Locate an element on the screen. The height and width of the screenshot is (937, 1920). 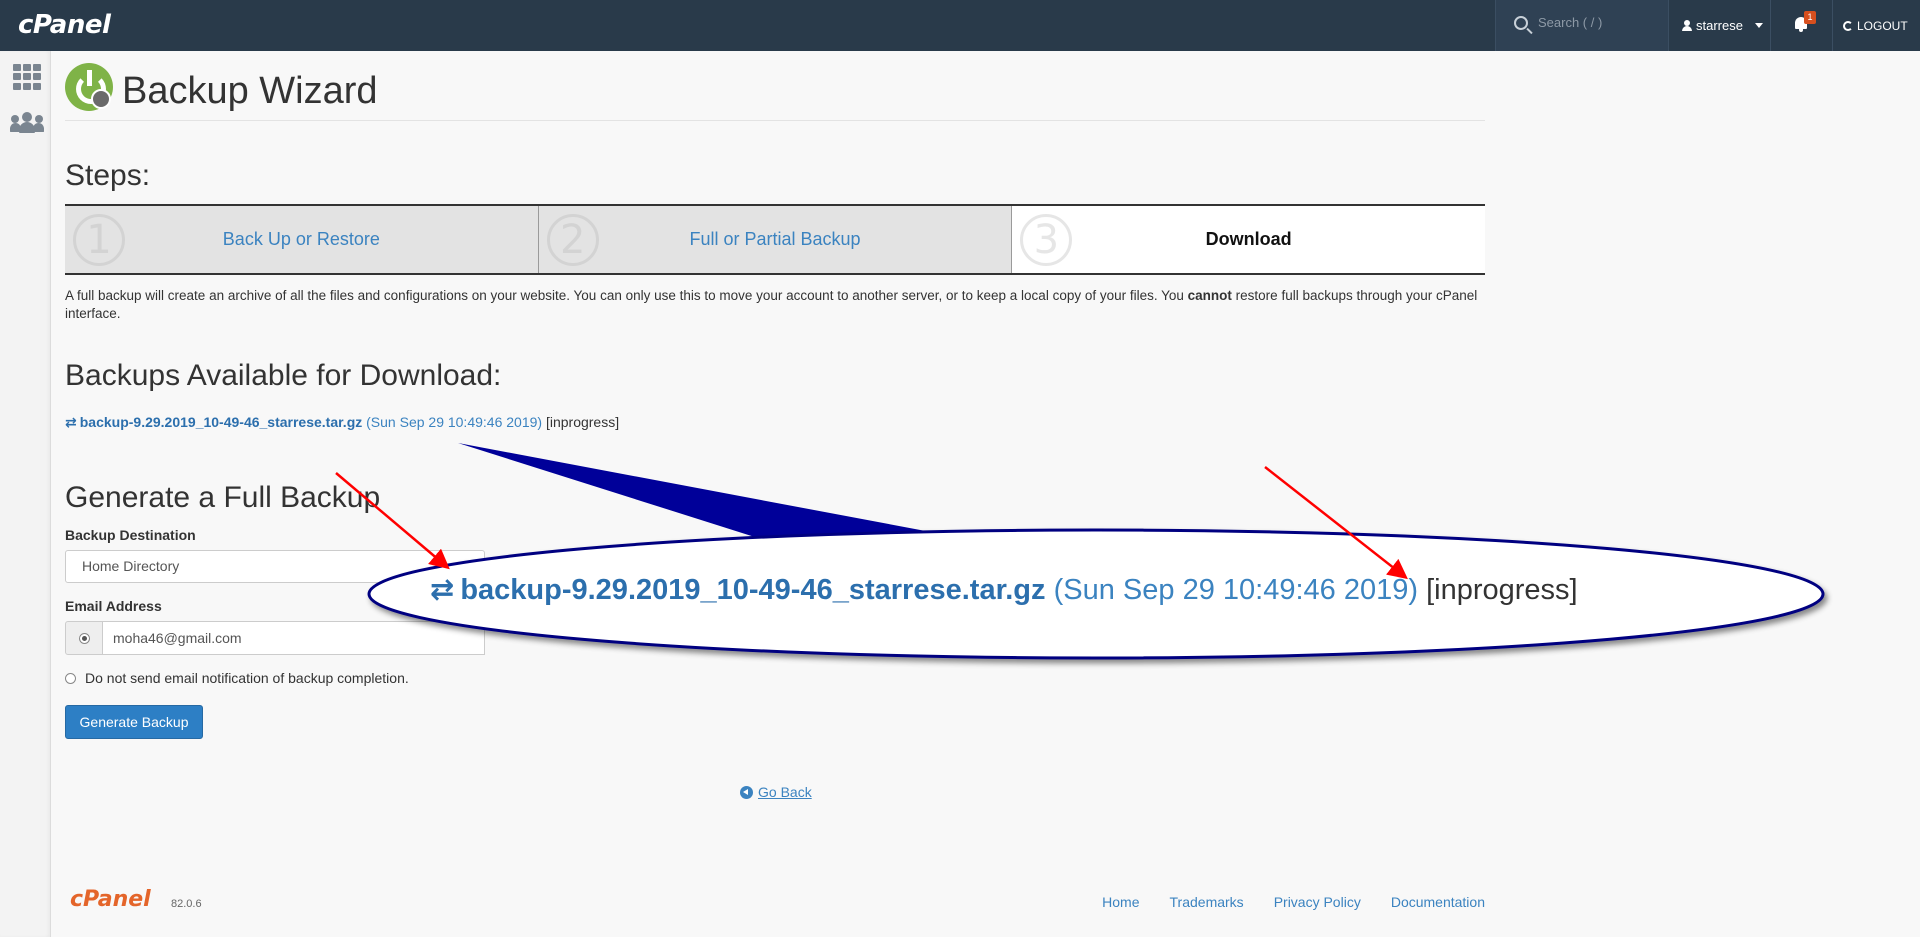
backup-wizard-icon is located at coordinates (89, 87).